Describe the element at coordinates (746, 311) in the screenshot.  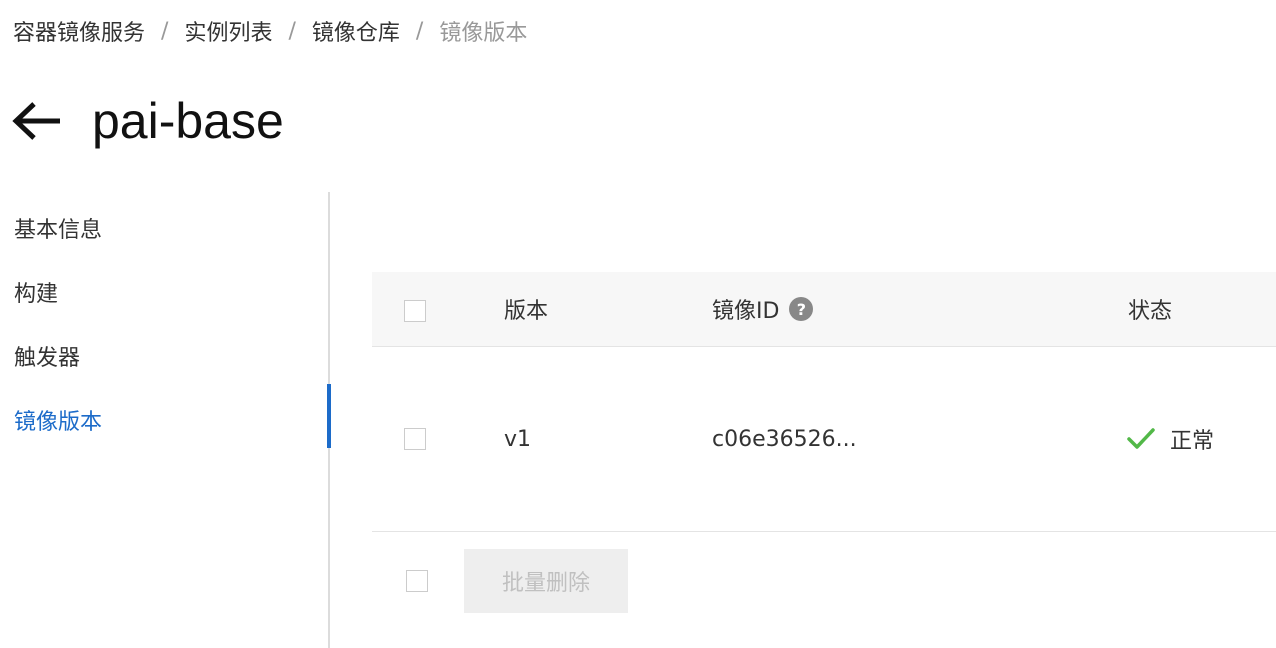
I see `column-header-image-id-label: 镜像ID` at that location.